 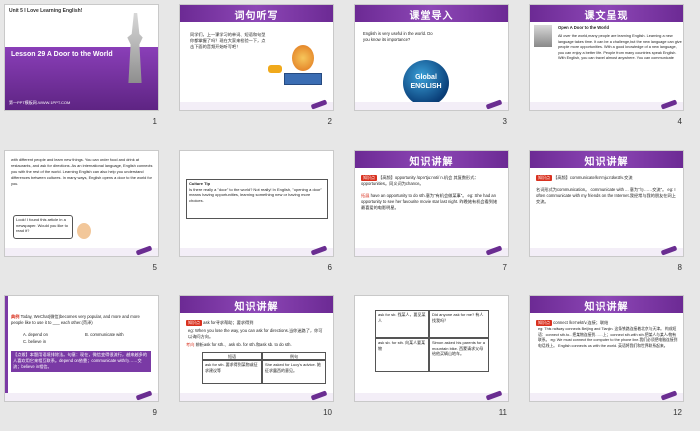 What do you see at coordinates (232, 356) in the screenshot?
I see `table-header-phrase: 短语` at bounding box center [232, 356].